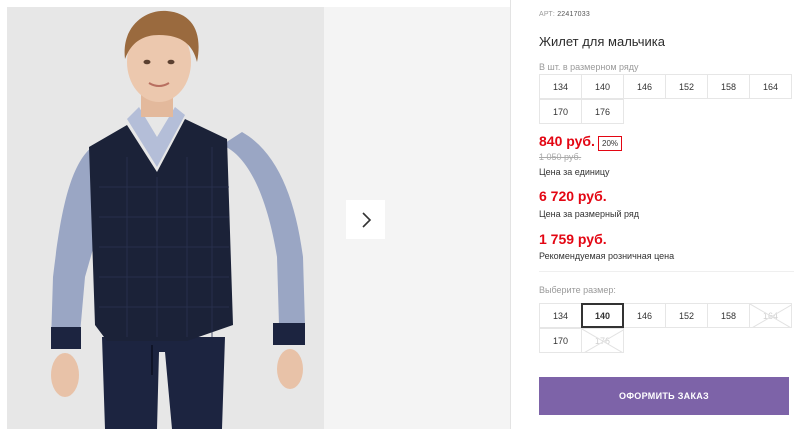  I want to click on size-option-label: 146, so click(644, 315).